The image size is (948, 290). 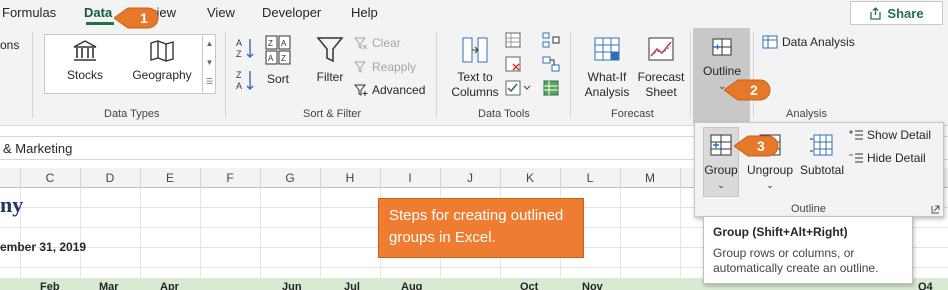 What do you see at coordinates (899, 135) in the screenshot?
I see `show-detail-label: Show Detail` at bounding box center [899, 135].